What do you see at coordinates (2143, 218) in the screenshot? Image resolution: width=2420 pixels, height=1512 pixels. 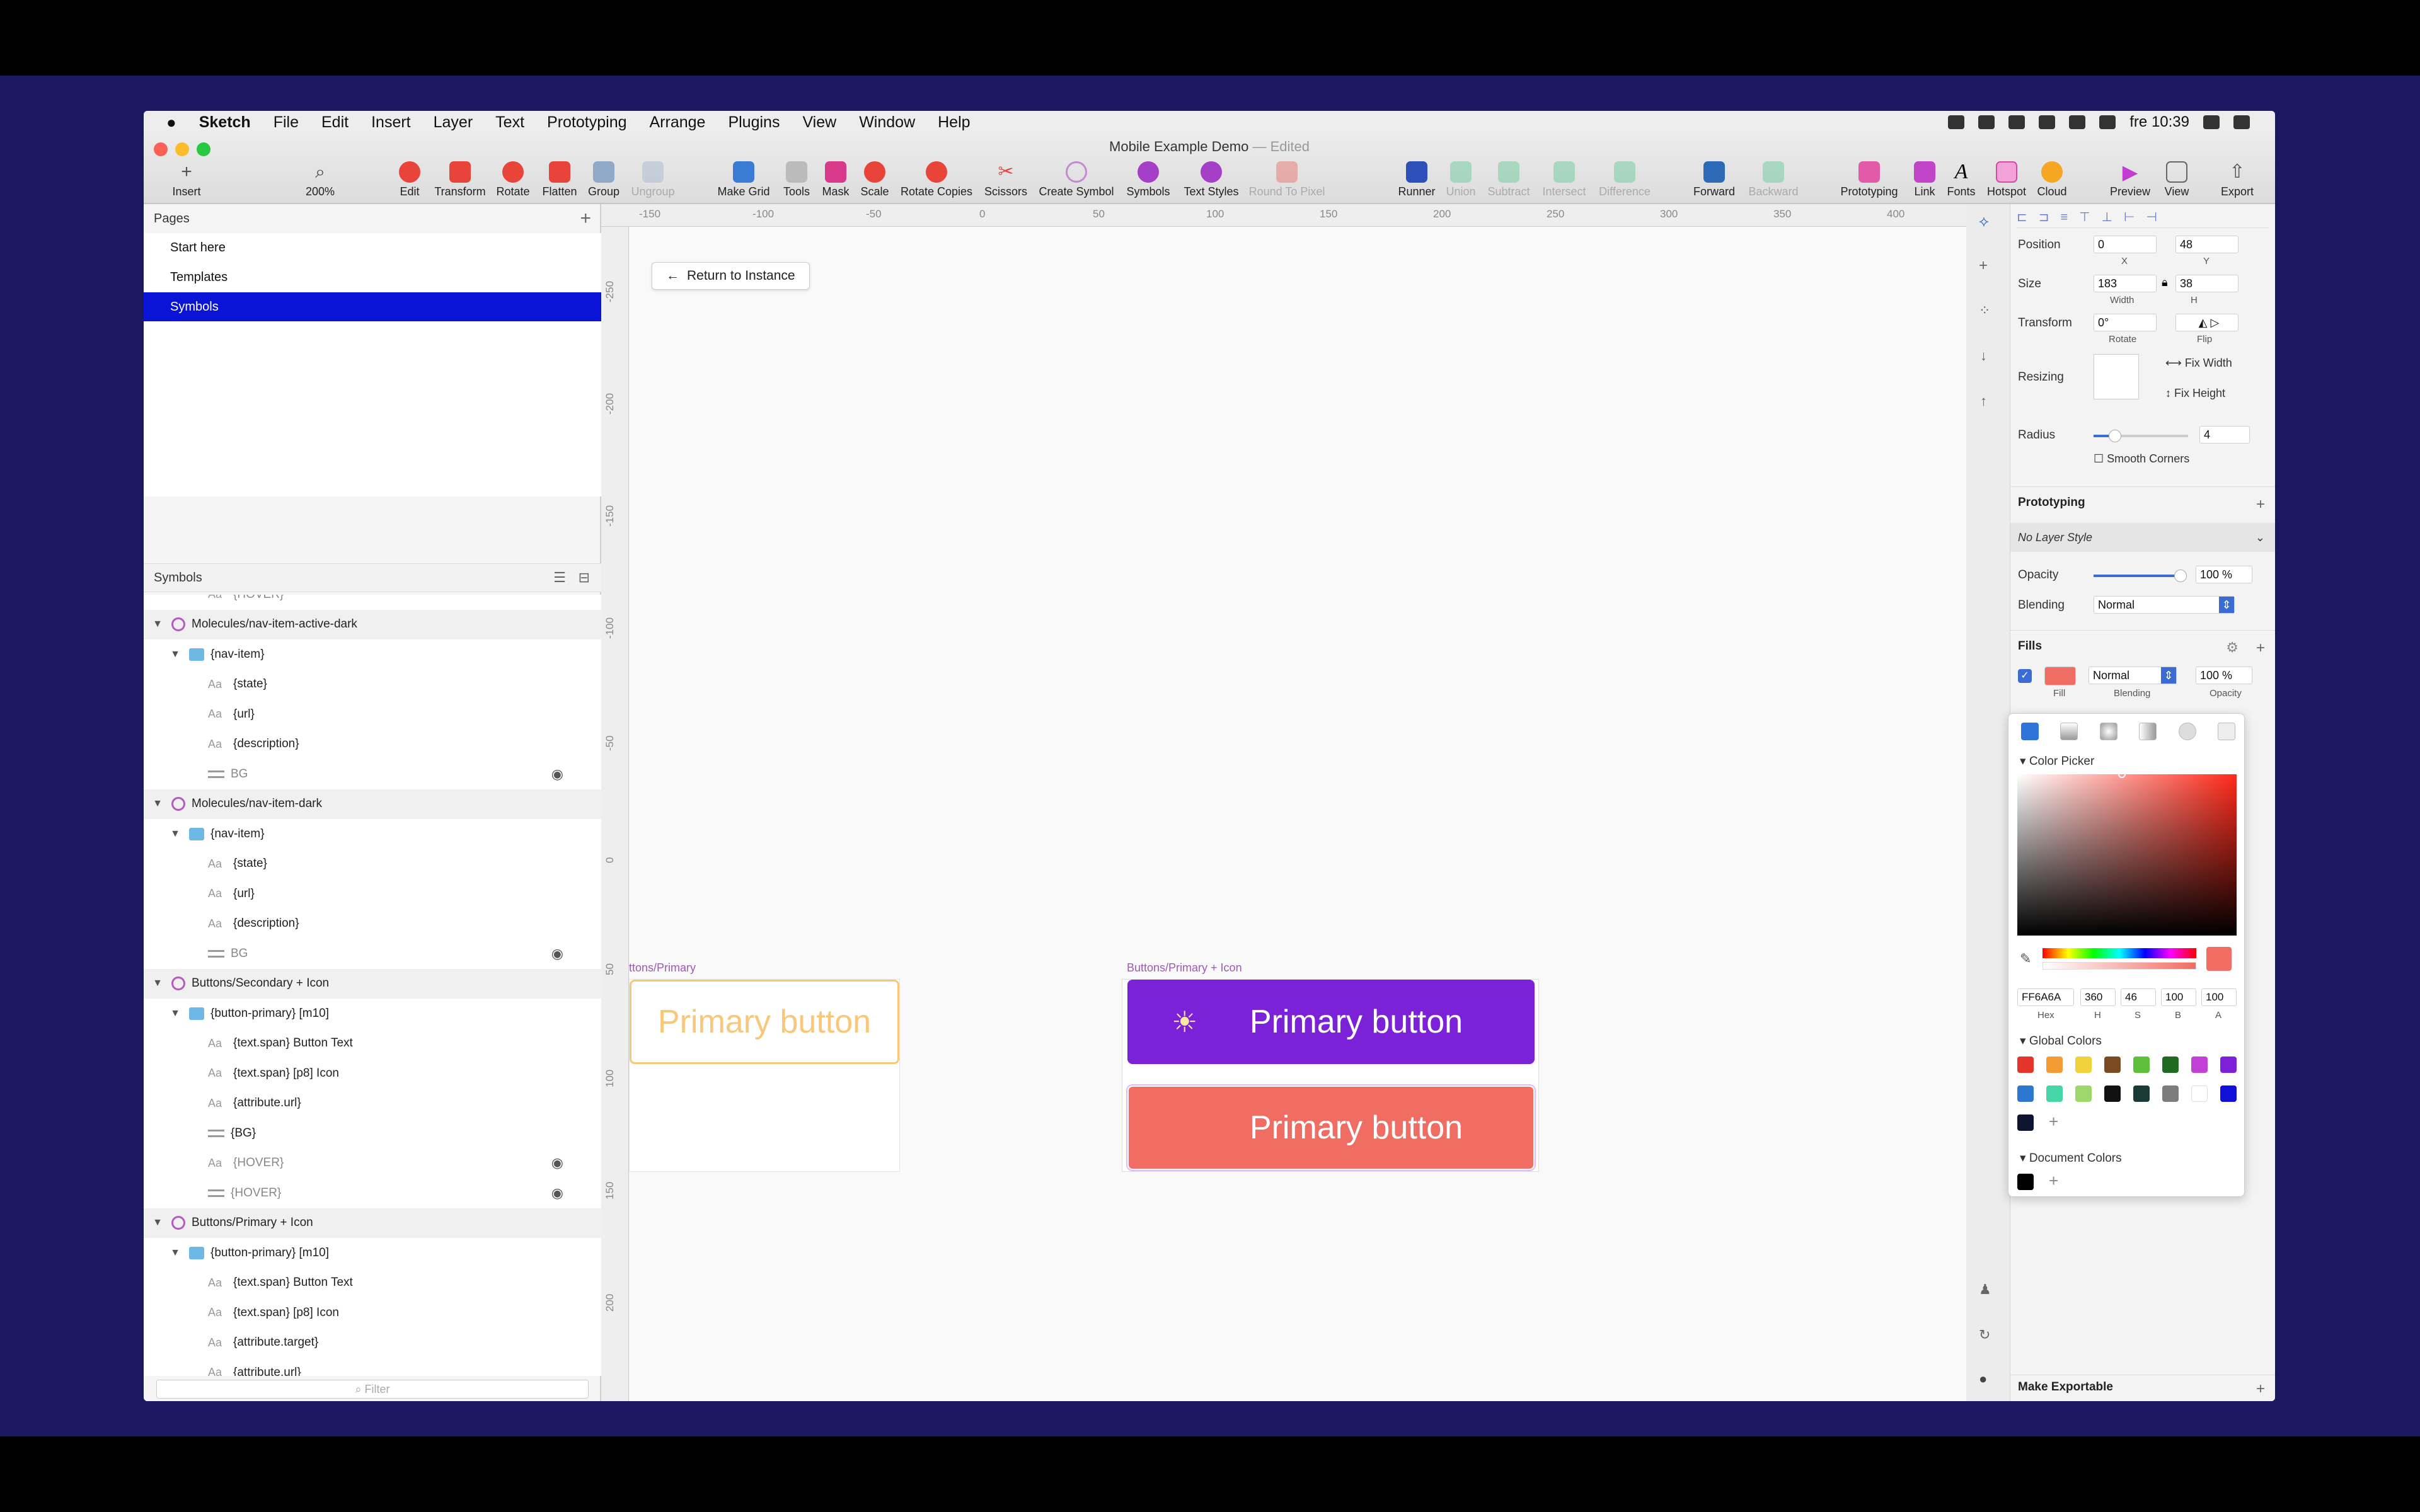 I see `alignment-bar: ⊏⊐≡⊤⊥⊢⊣` at bounding box center [2143, 218].